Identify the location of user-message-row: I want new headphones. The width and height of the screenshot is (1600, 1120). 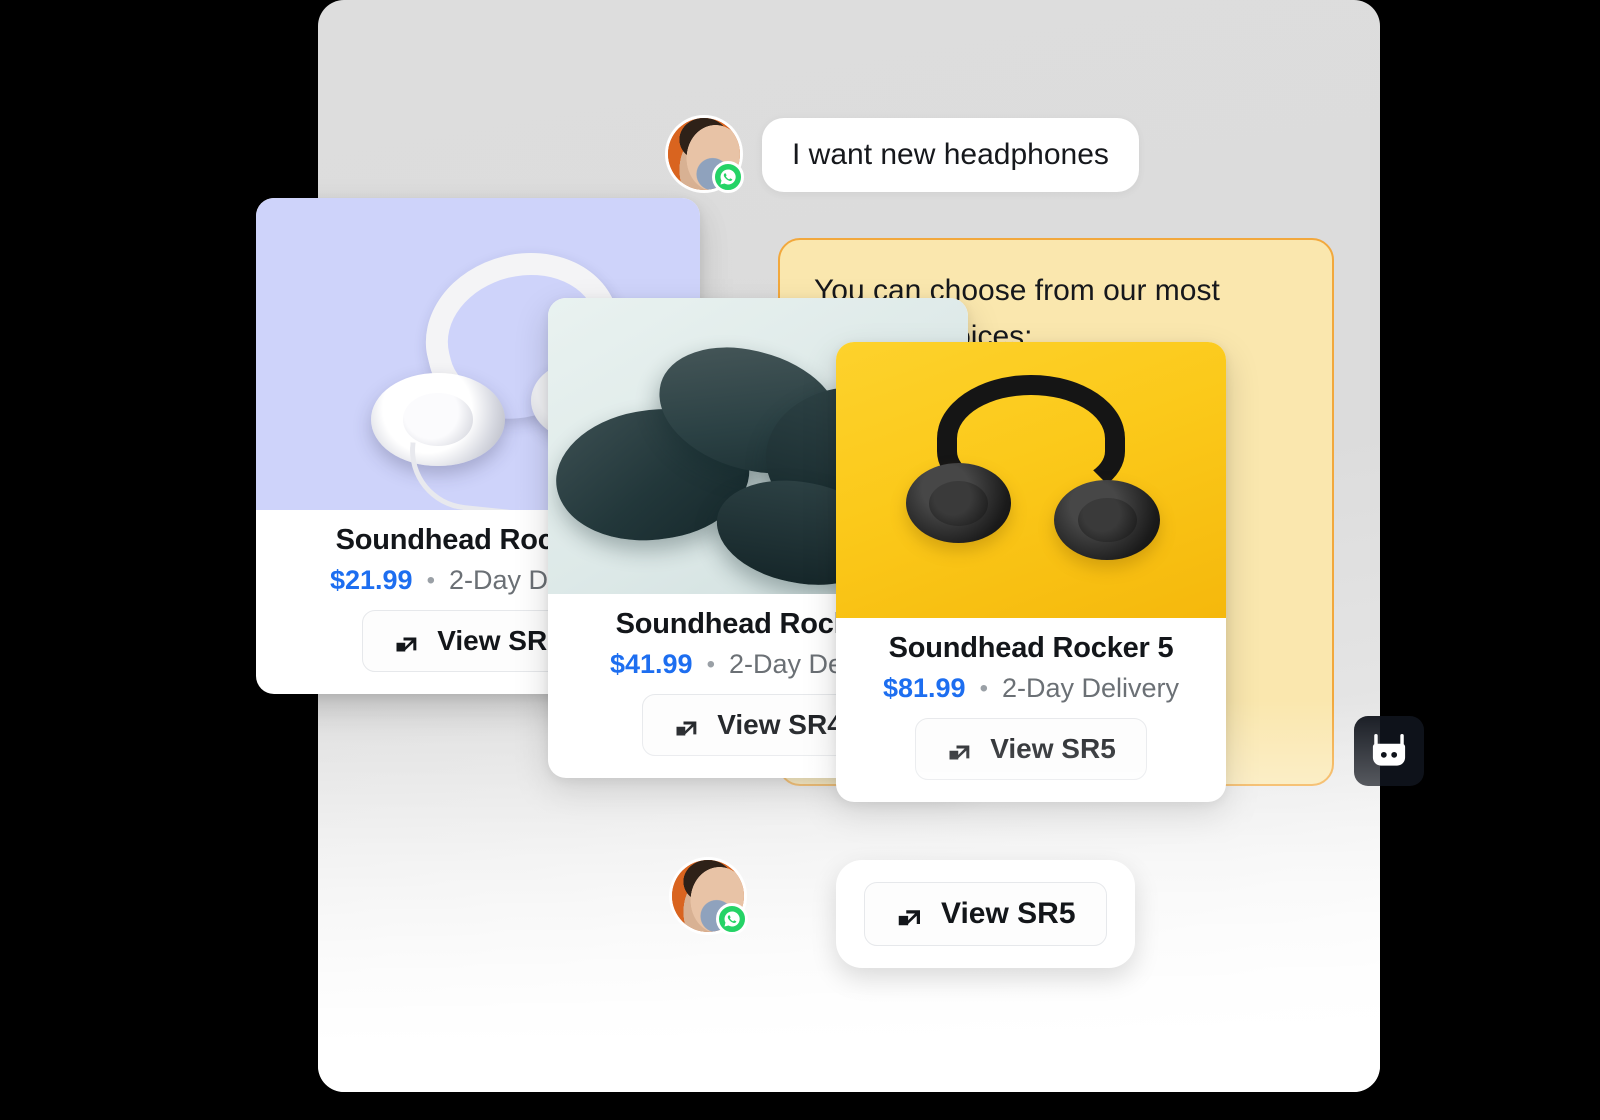
(903, 155).